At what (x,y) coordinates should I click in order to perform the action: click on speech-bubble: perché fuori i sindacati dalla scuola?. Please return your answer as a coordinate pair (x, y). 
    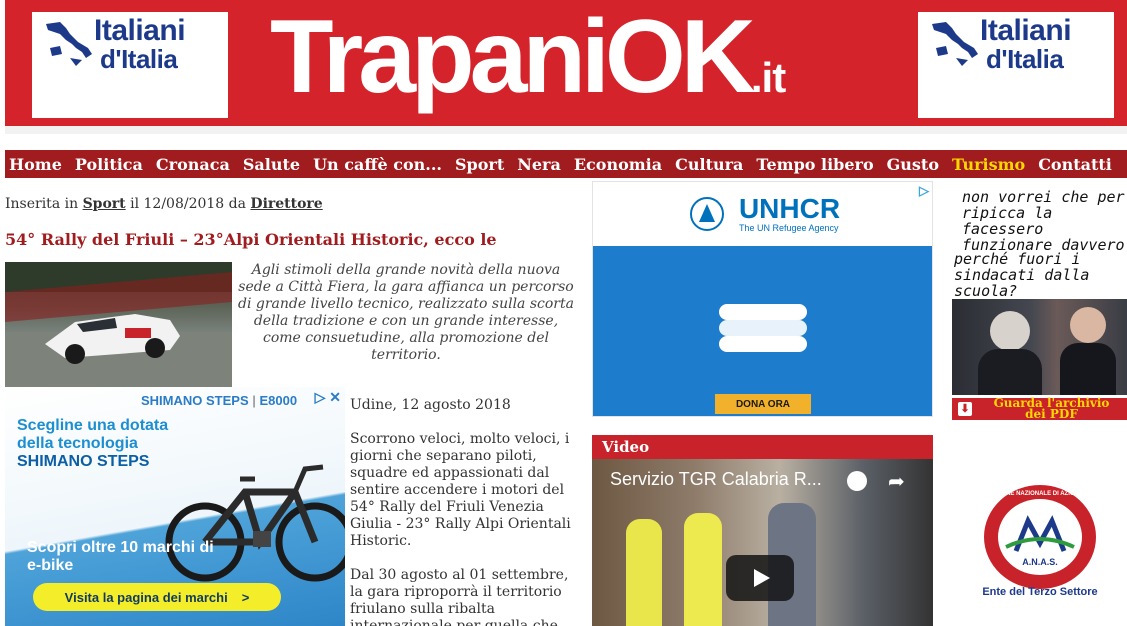
    Looking at the image, I should click on (1022, 275).